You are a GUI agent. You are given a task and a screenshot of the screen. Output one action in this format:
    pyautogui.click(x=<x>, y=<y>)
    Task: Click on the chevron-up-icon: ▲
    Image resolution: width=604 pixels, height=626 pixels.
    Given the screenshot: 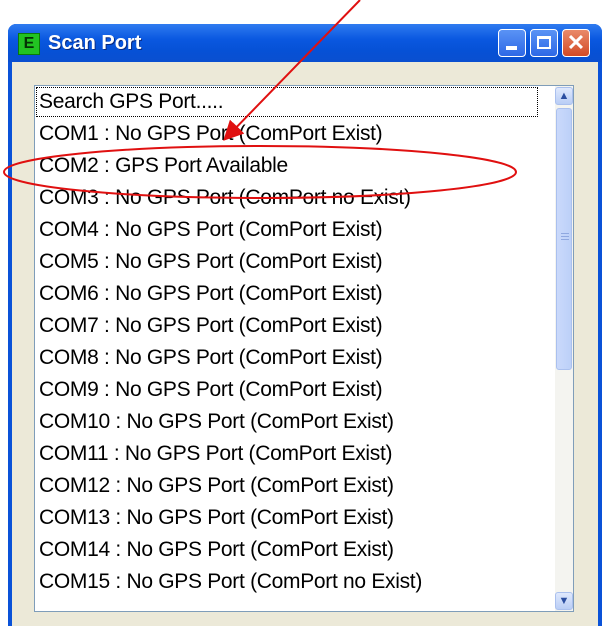 What is the action you would take?
    pyautogui.click(x=564, y=96)
    